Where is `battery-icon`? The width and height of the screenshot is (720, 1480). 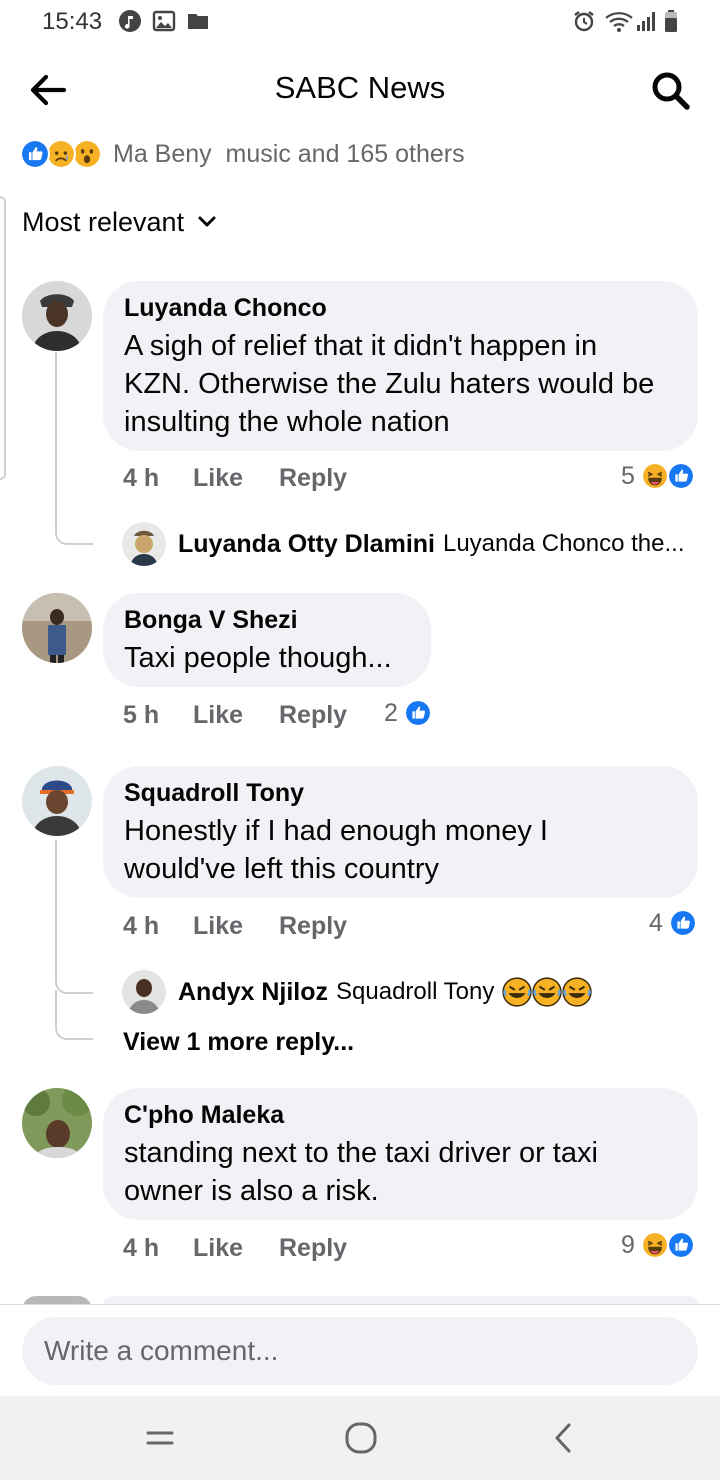
battery-icon is located at coordinates (671, 21).